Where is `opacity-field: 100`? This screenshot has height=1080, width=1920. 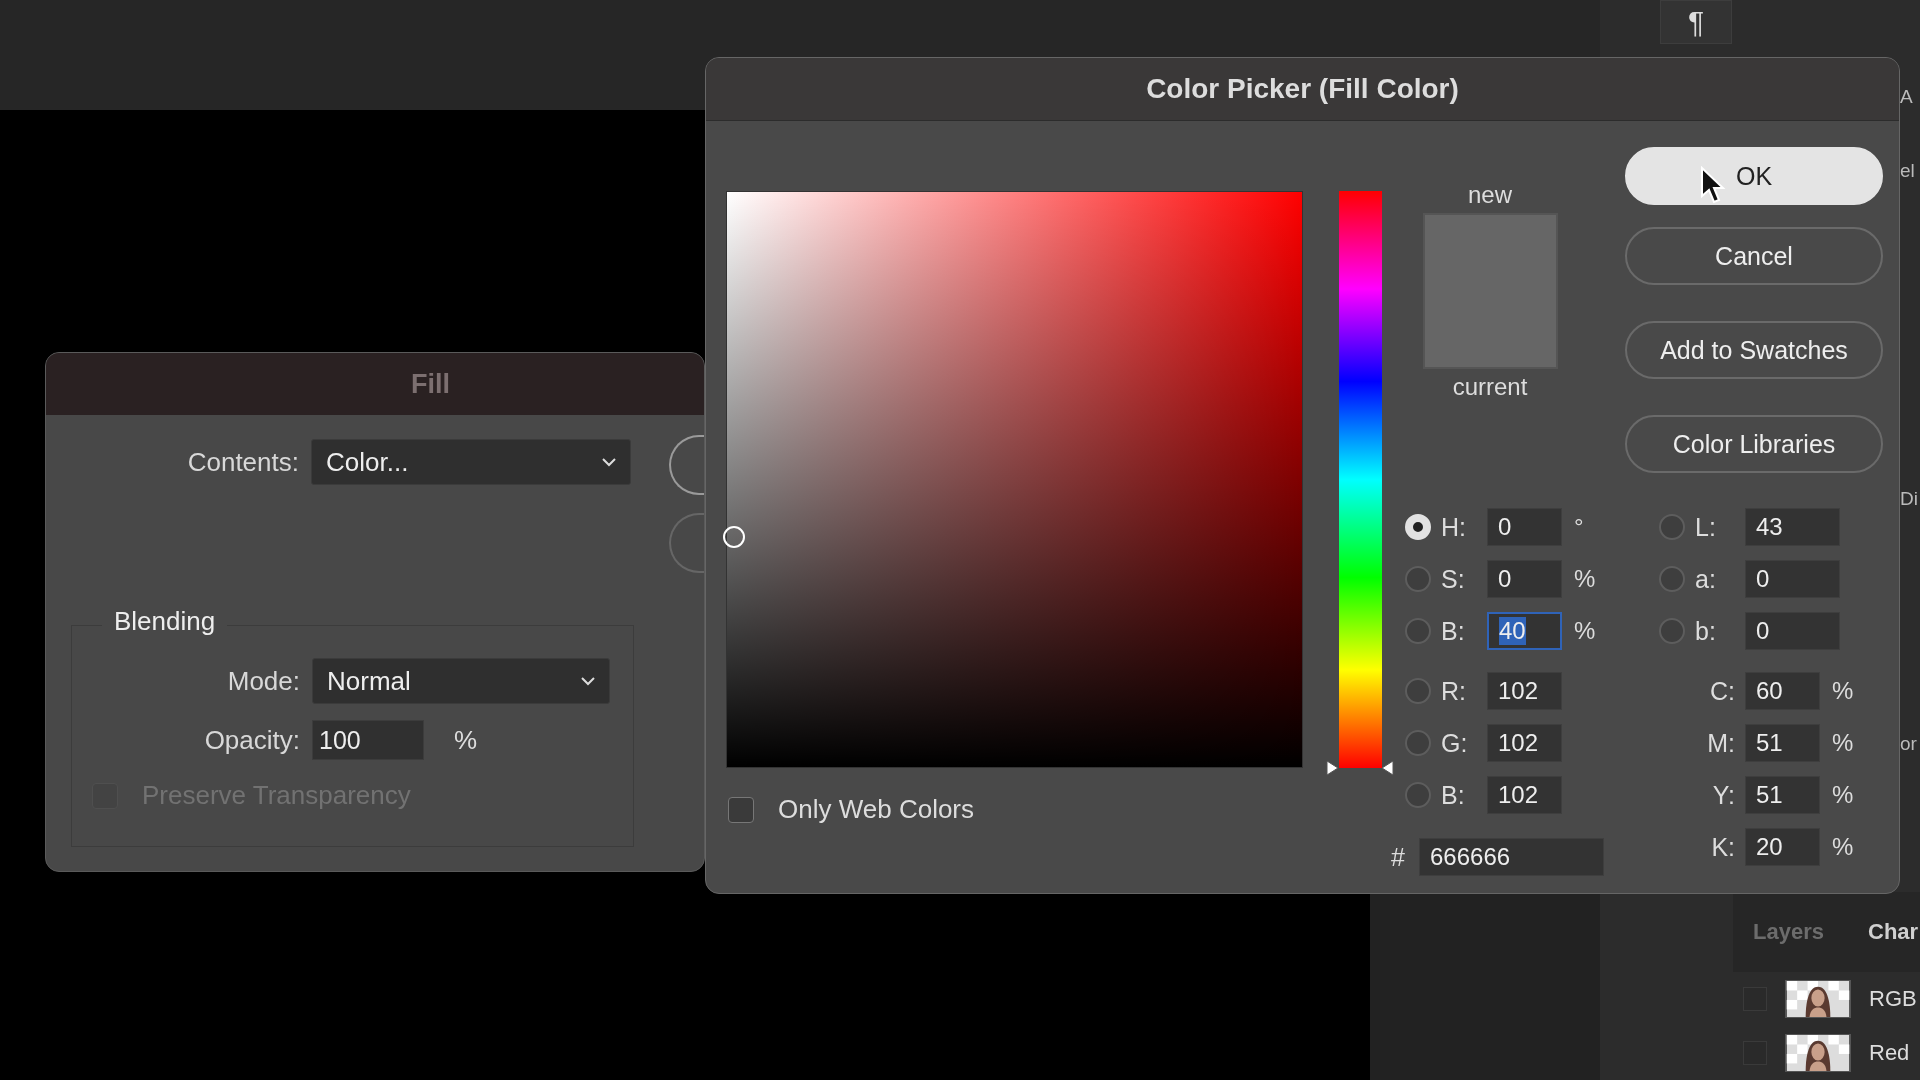
opacity-field: 100 is located at coordinates (368, 740).